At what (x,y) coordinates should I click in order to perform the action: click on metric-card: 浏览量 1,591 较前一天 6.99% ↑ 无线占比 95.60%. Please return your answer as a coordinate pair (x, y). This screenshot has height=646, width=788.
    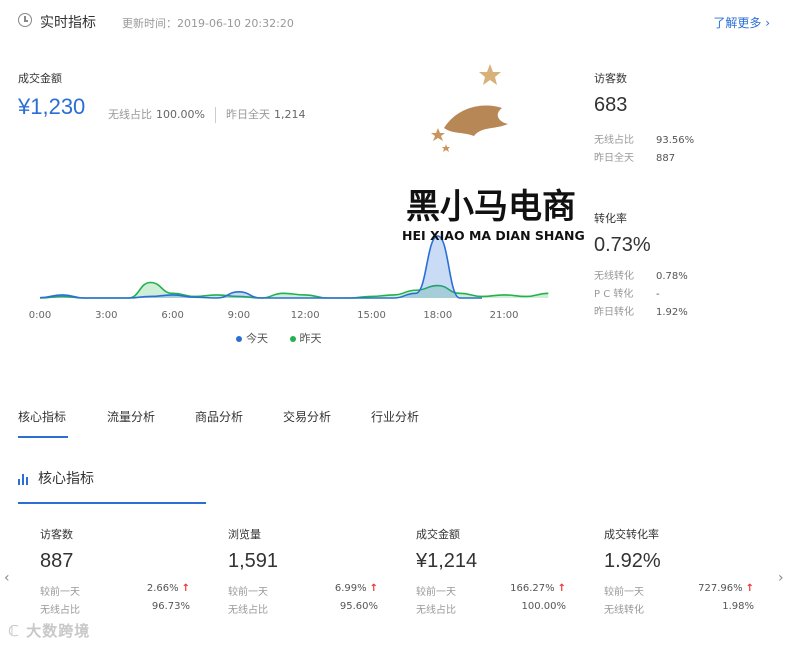
    Looking at the image, I should click on (303, 571).